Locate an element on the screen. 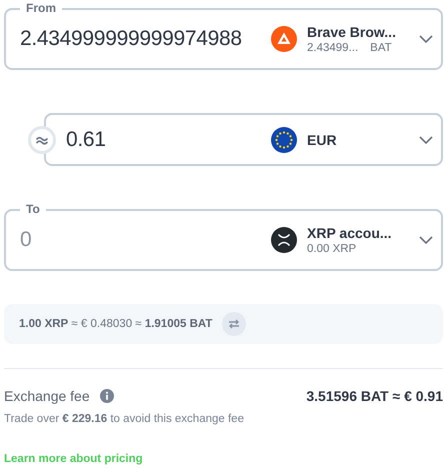 The image size is (444, 470). currency-selector: Brave Brow... 2.43499... BAT is located at coordinates (352, 39).